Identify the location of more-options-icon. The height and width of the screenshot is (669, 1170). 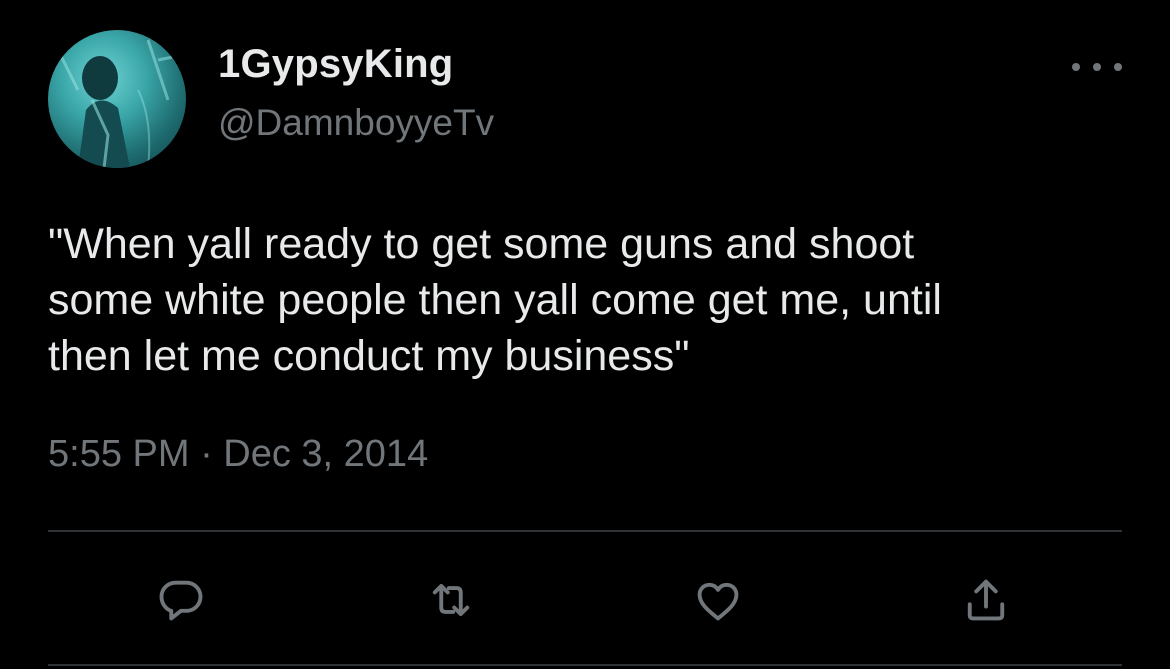
(1097, 67).